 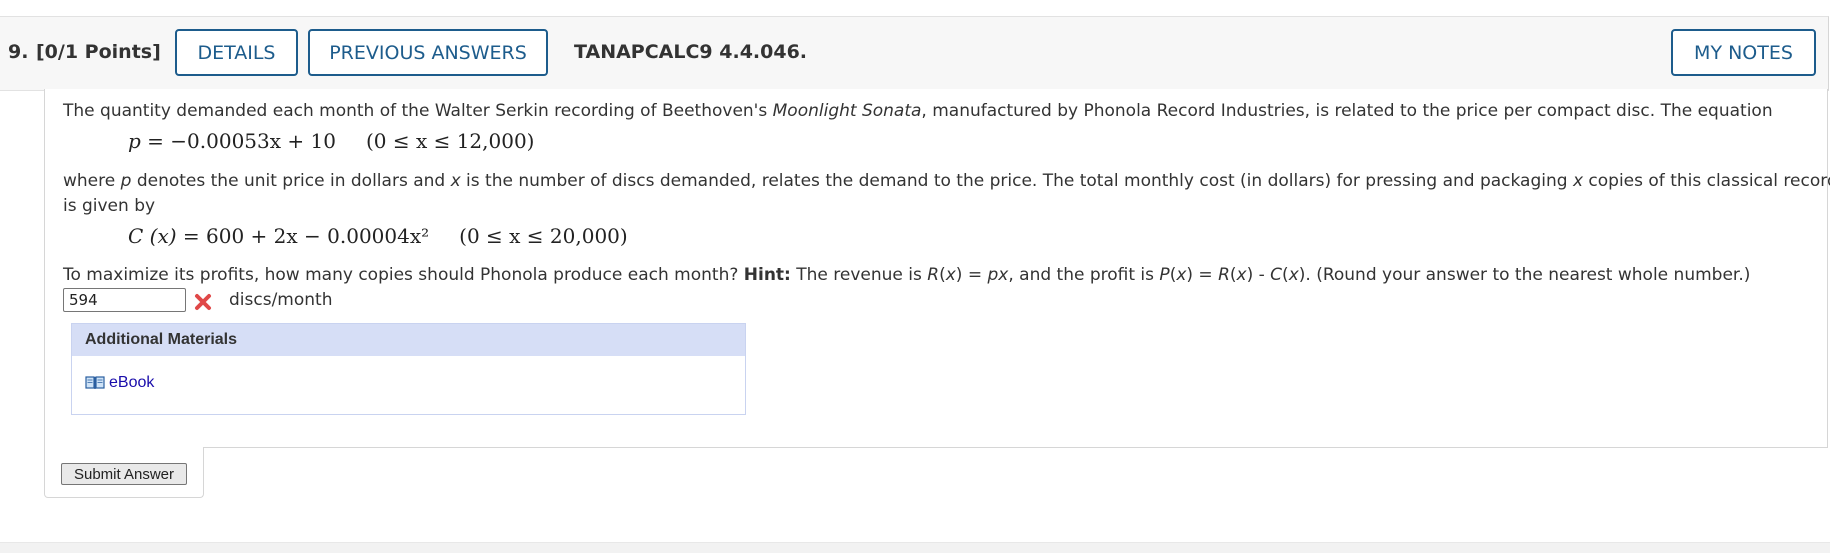 I want to click on ebook-link: eBook, so click(x=119, y=383).